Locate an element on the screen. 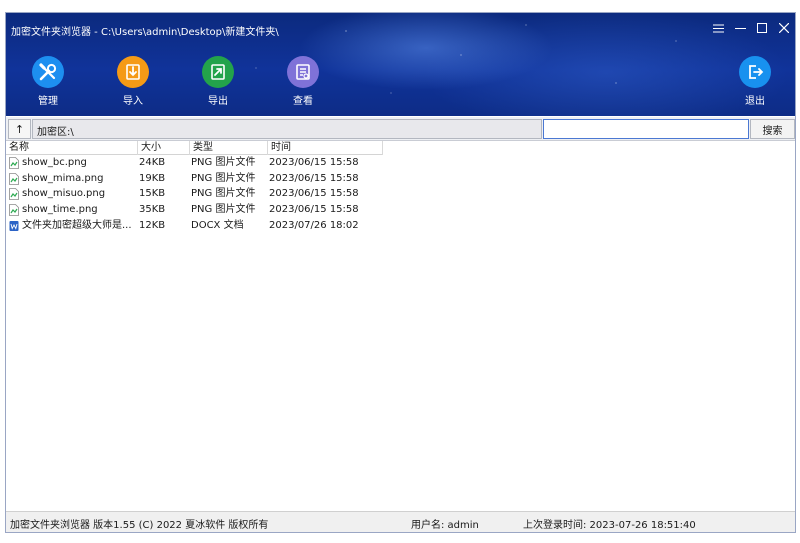 Image resolution: width=800 pixels, height=543 pixels. file-size: 15KB is located at coordinates (152, 194).